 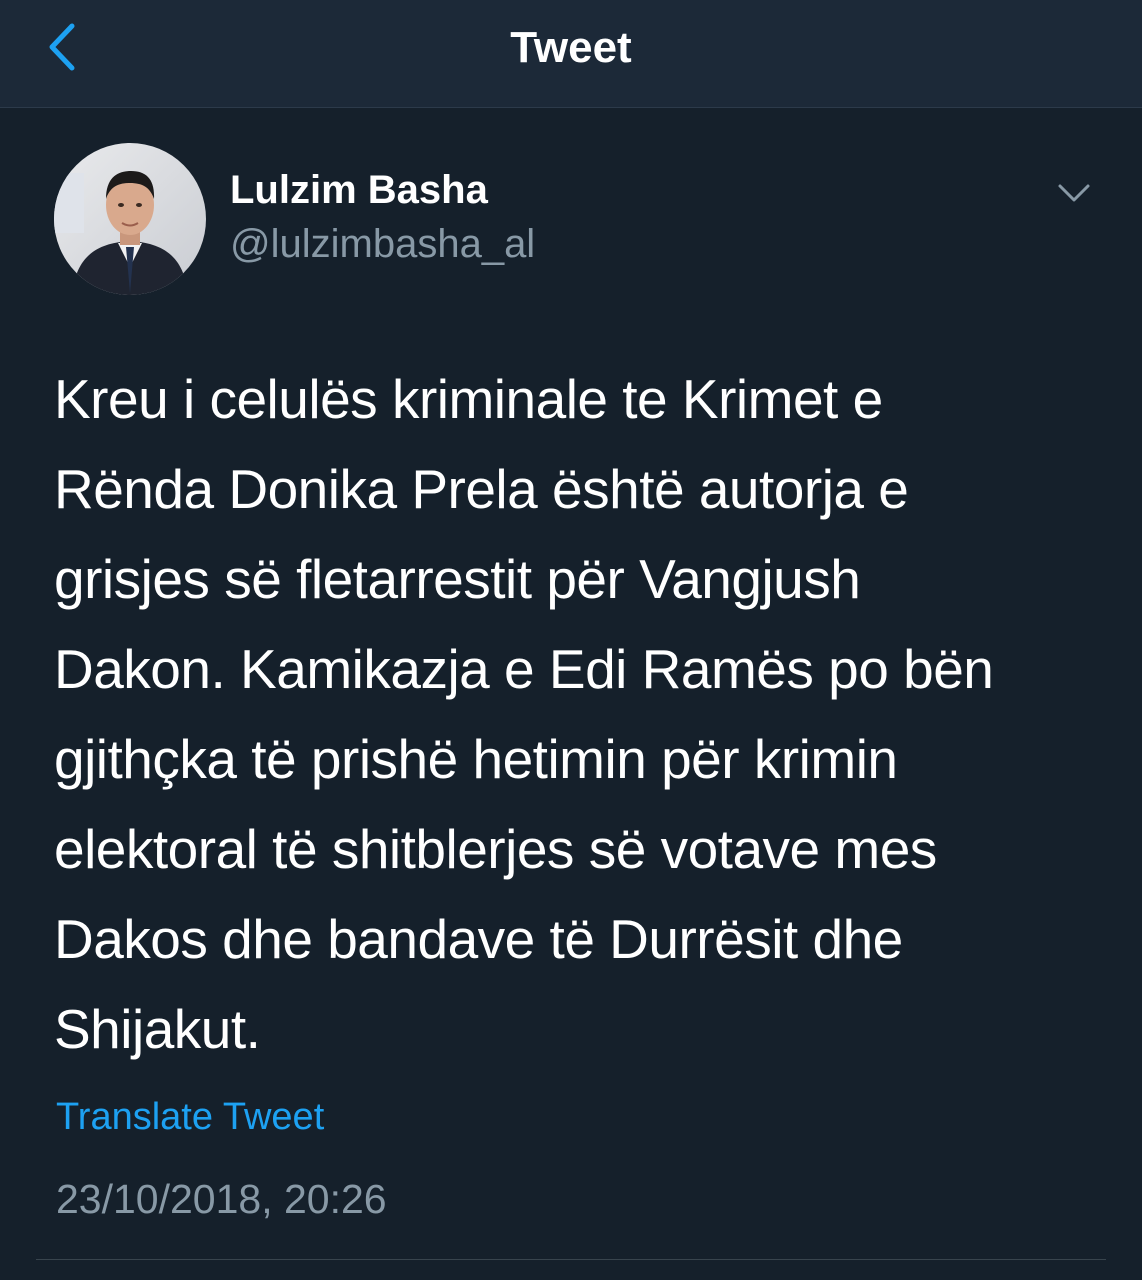 I want to click on author-handle: @lulzimbasha_al, so click(x=382, y=244).